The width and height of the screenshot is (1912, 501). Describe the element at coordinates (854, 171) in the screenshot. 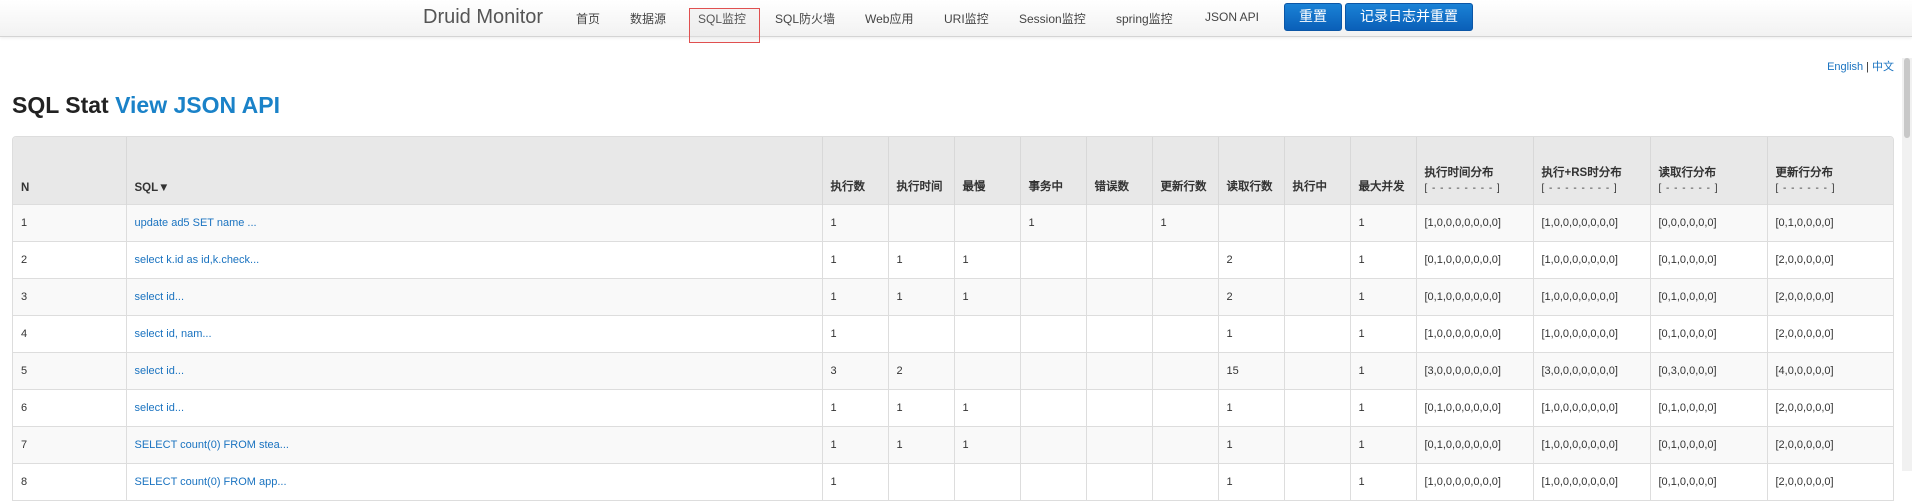

I see `col-header-exec-count: 执行数` at that location.